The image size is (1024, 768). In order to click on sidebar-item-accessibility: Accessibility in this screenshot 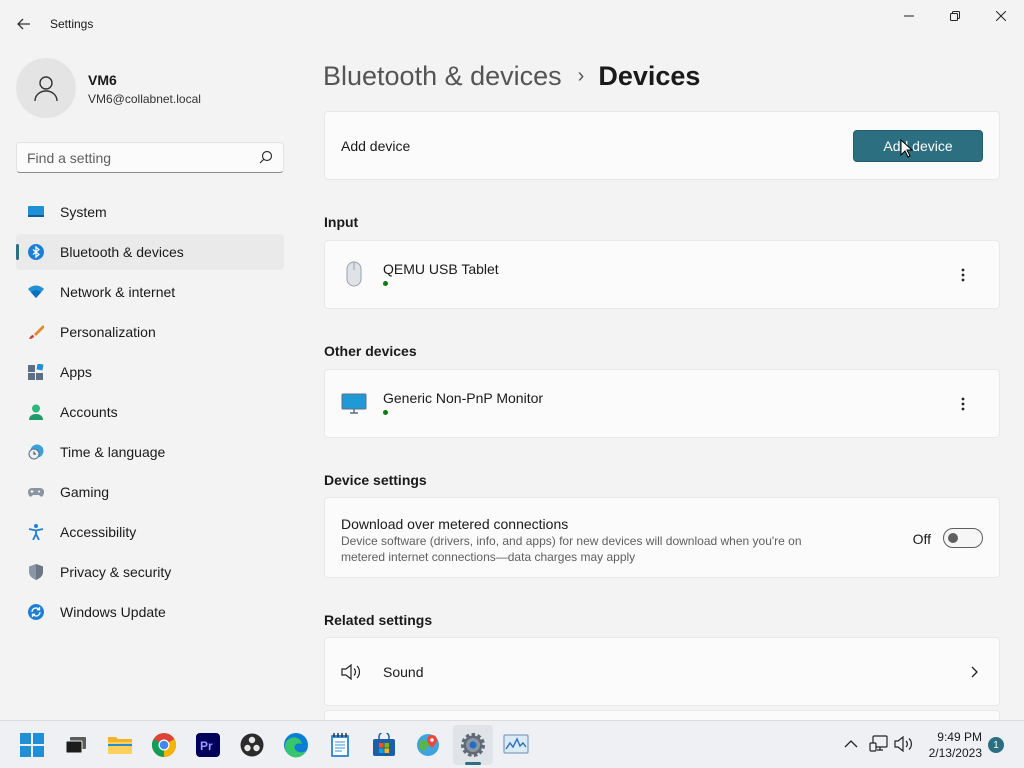, I will do `click(150, 532)`.